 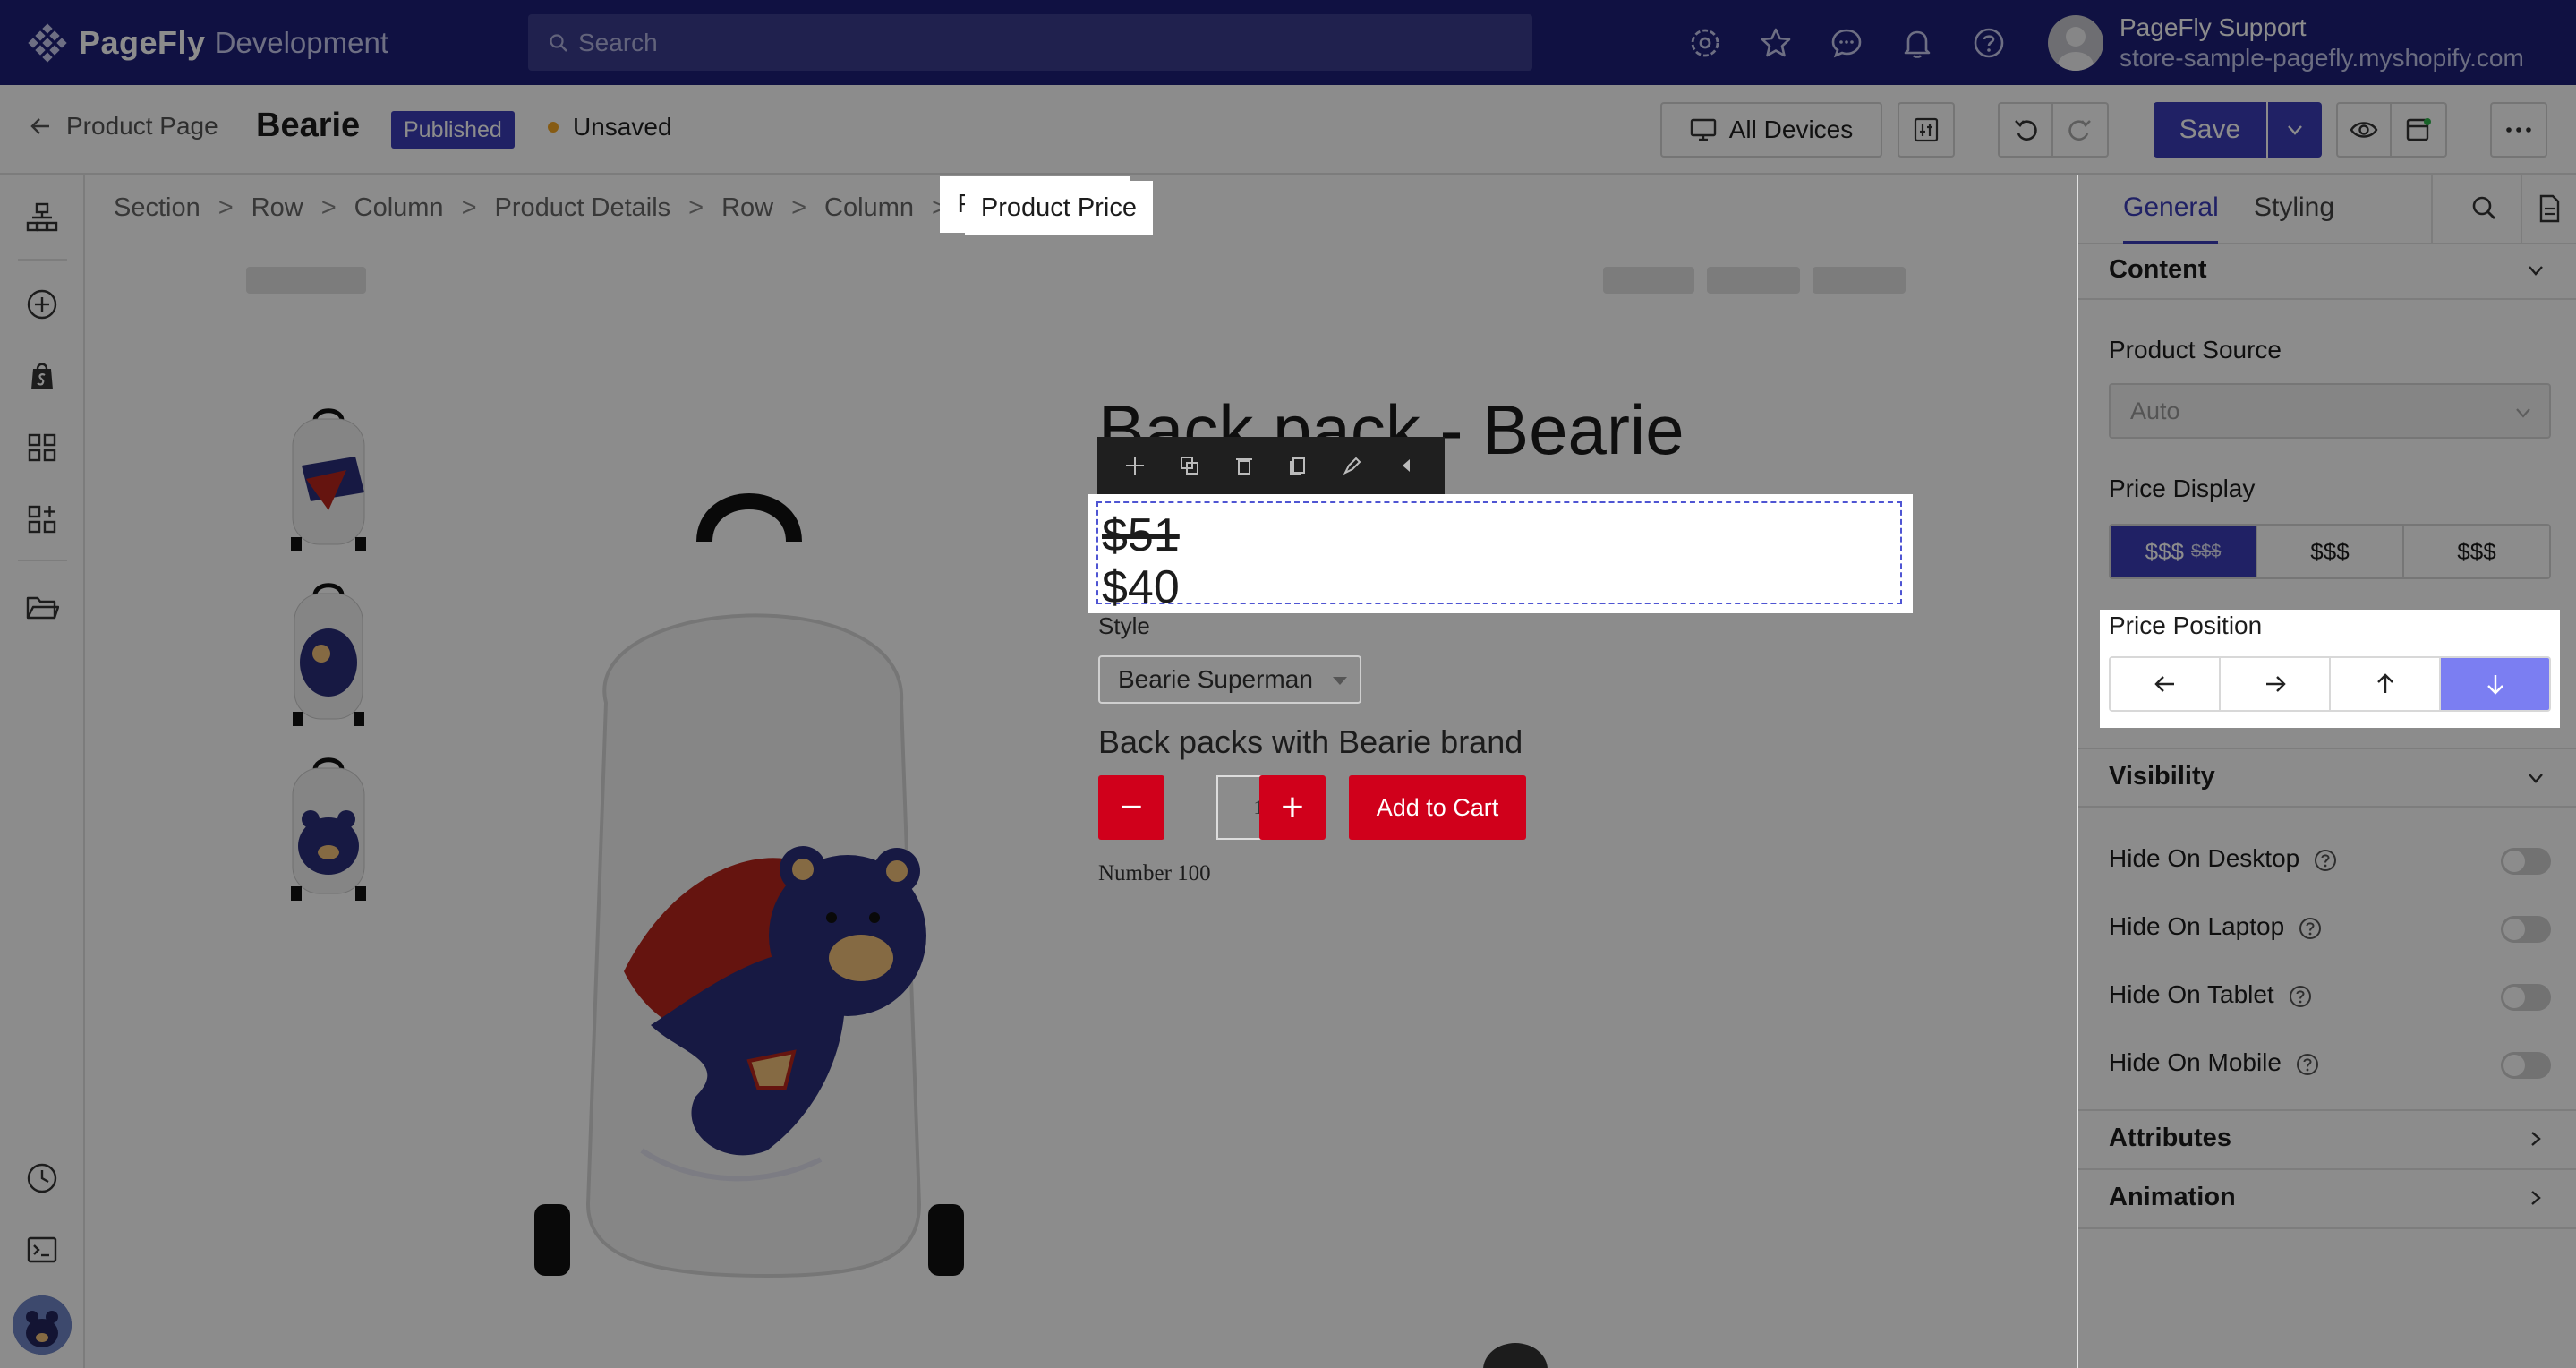 I want to click on panel-tabs: General Styling, so click(x=2327, y=209).